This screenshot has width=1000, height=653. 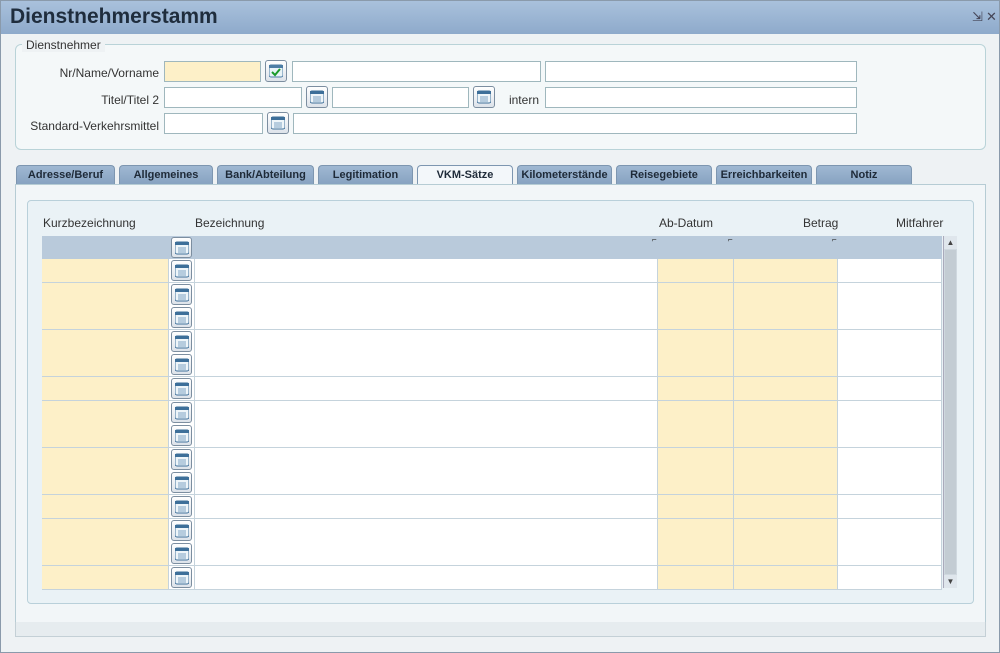 I want to click on tab-legitimation: Legitimation, so click(x=365, y=175).